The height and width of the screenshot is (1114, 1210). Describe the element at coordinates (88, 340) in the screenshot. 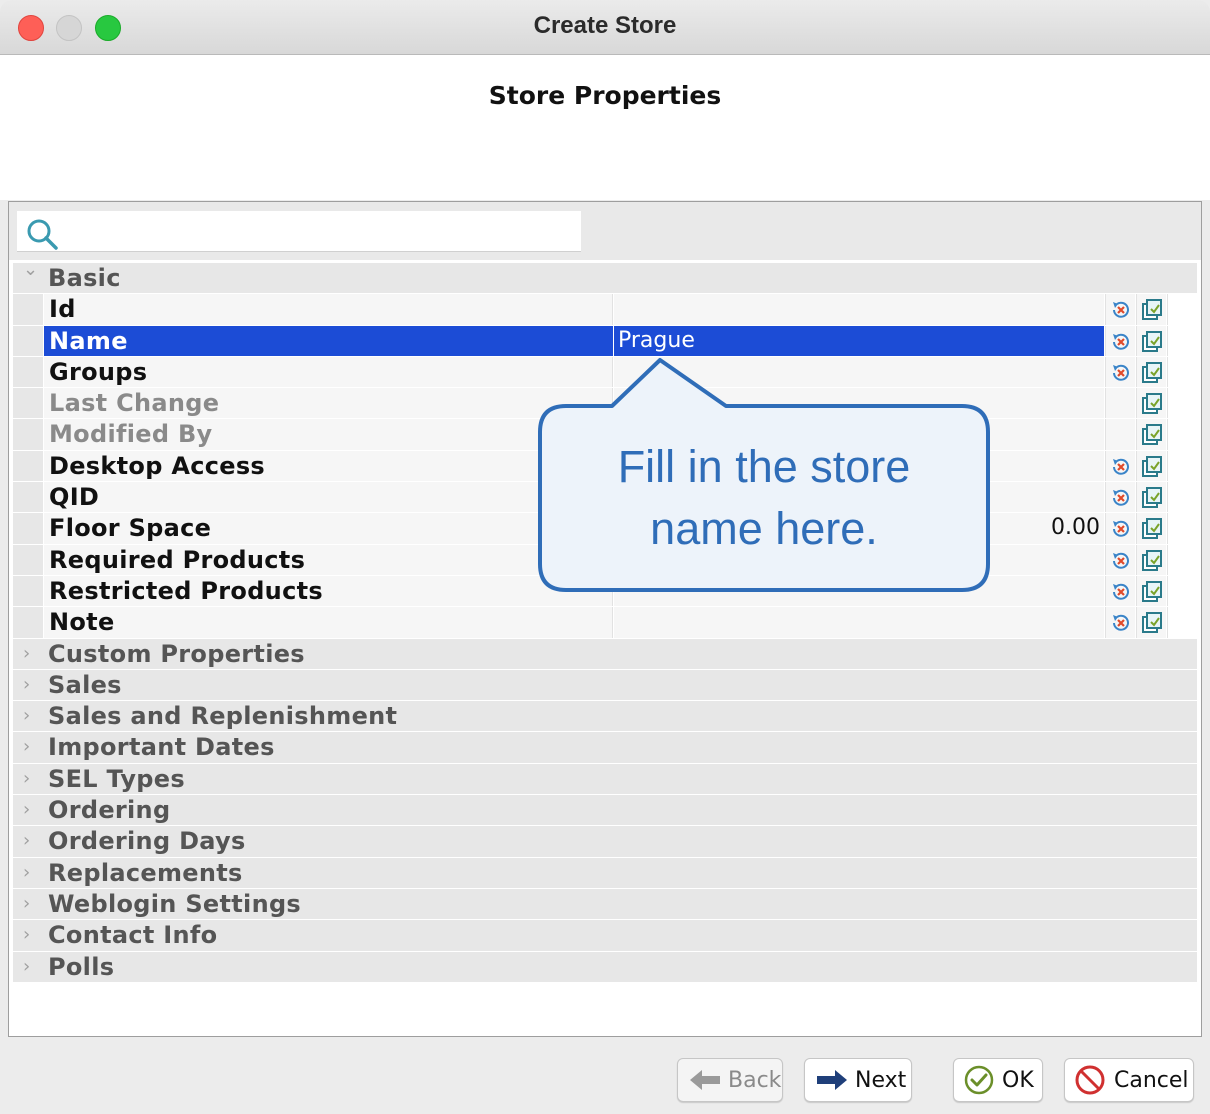

I see `property-name: Name` at that location.